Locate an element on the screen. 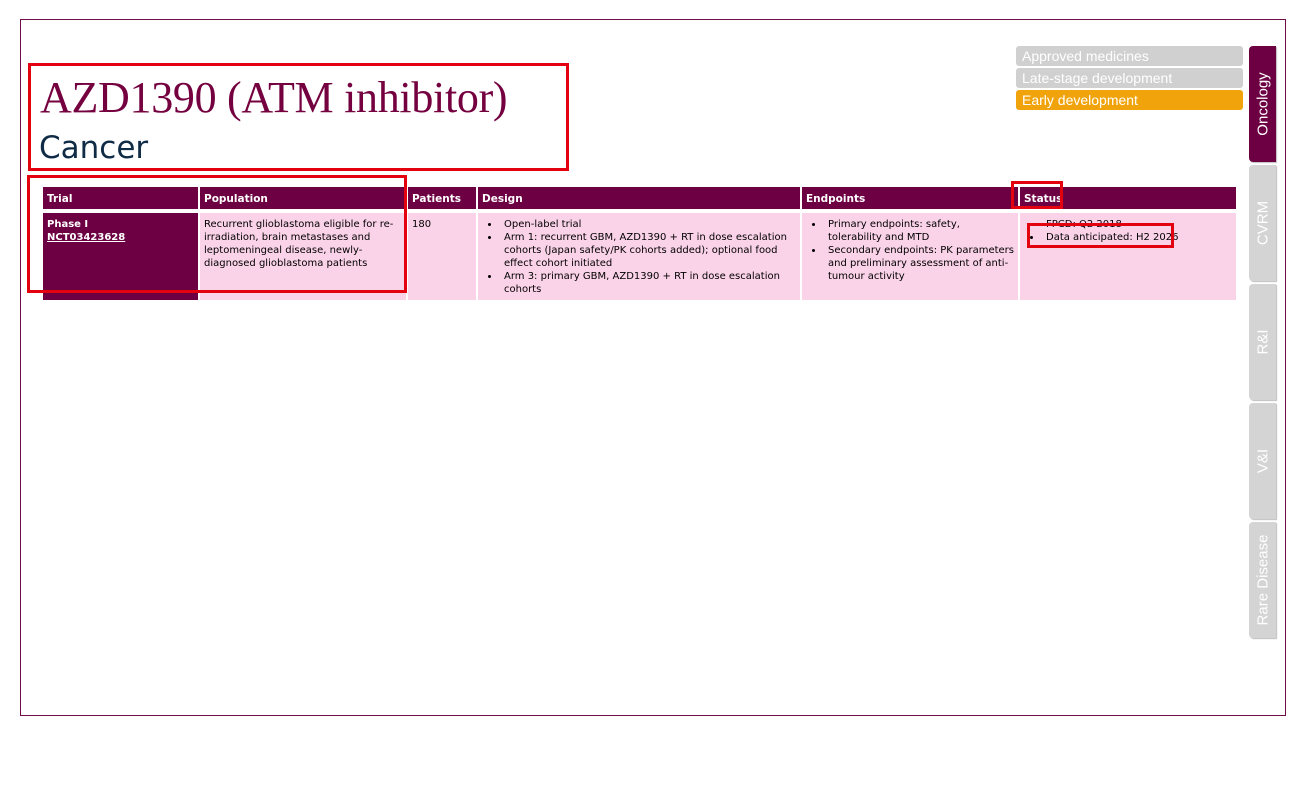 The width and height of the screenshot is (1300, 800). header-endpoints: Endpoints is located at coordinates (910, 198).